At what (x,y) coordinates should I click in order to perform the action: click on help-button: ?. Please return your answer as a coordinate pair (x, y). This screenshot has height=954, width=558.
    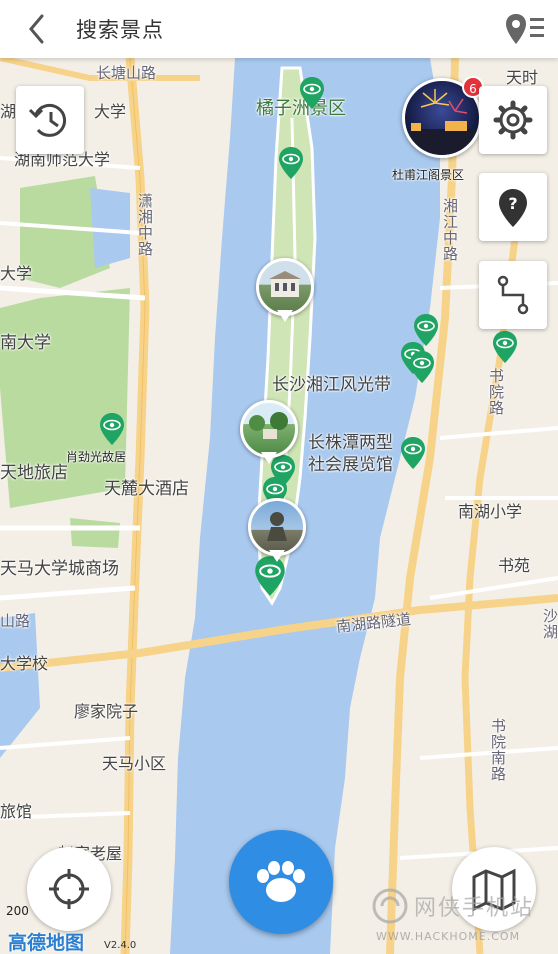
    Looking at the image, I should click on (513, 207).